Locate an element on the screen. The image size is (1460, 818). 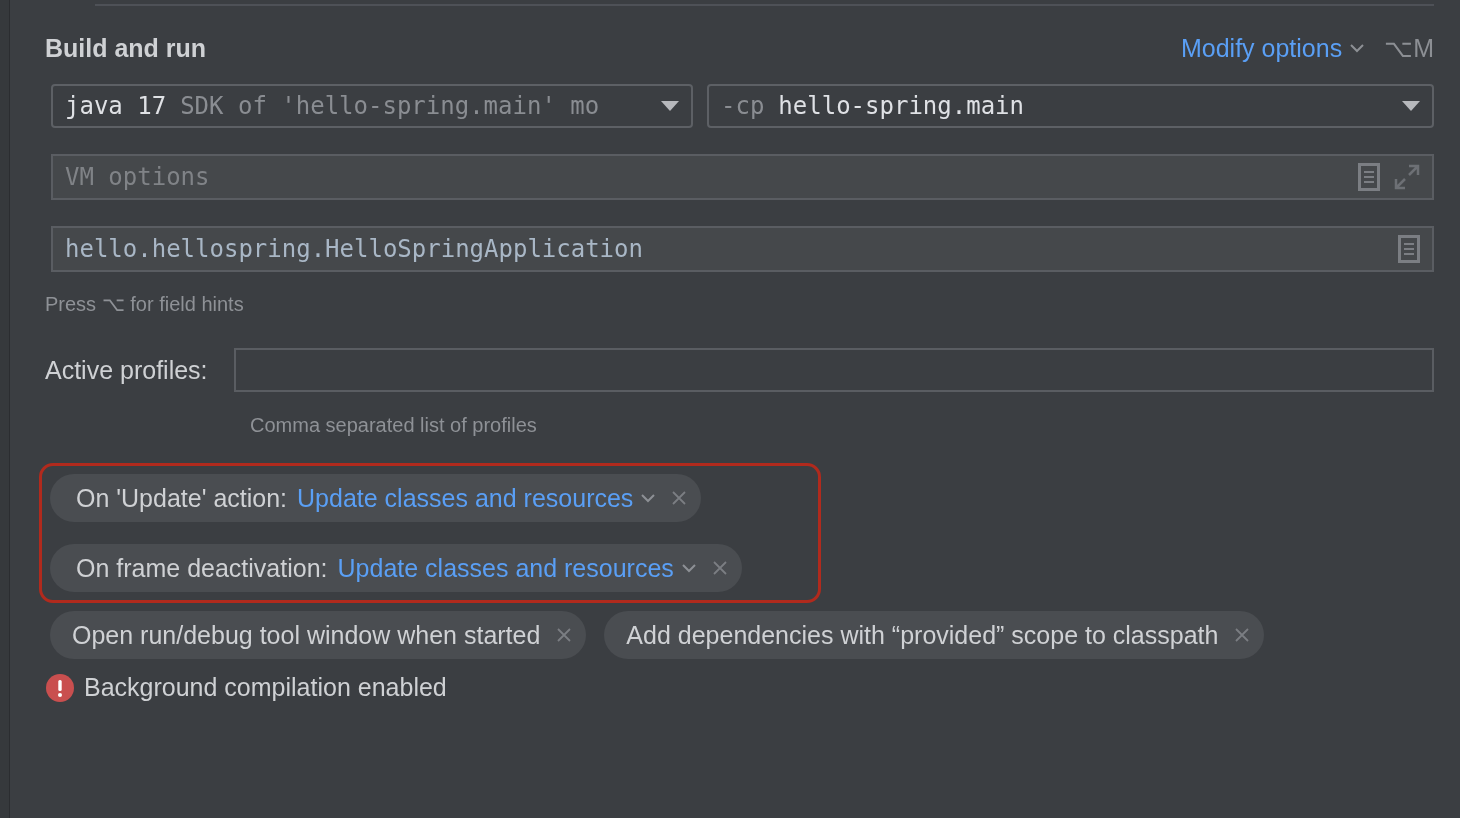
expand-icon is located at coordinates (1407, 177).